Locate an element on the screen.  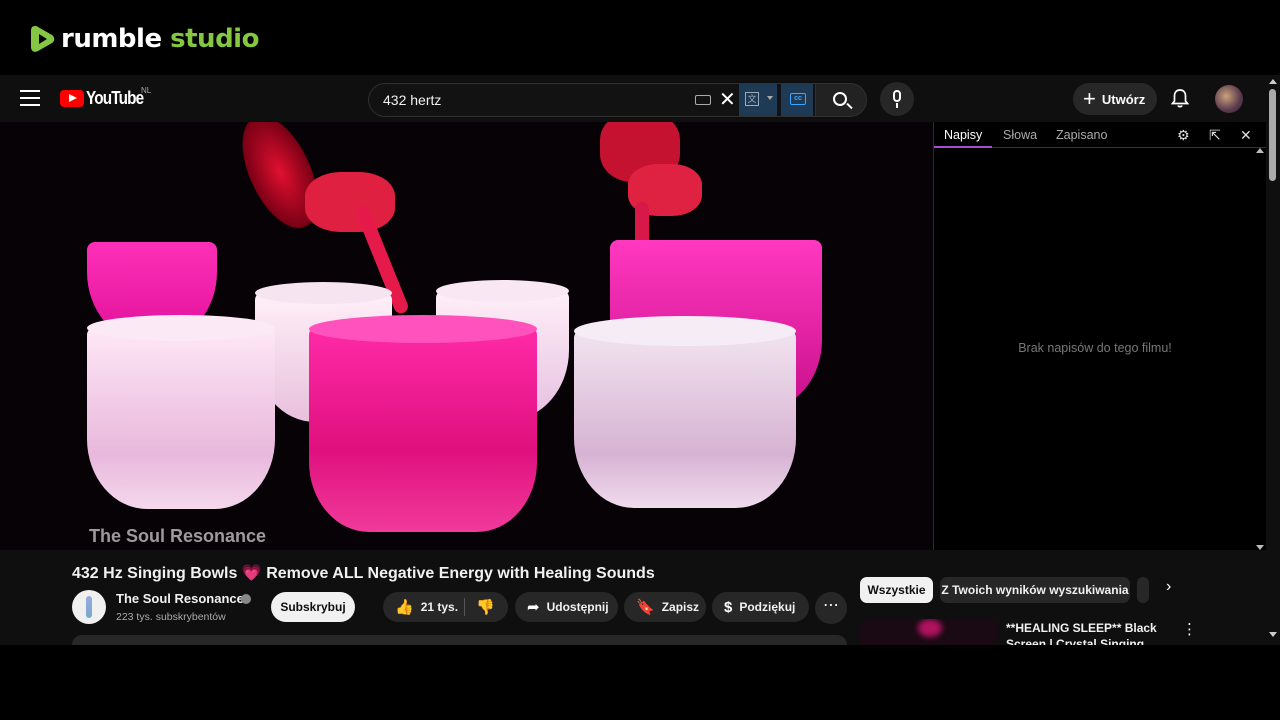
like-button: 👍 21 tys. 👎 is located at coordinates (445, 607).